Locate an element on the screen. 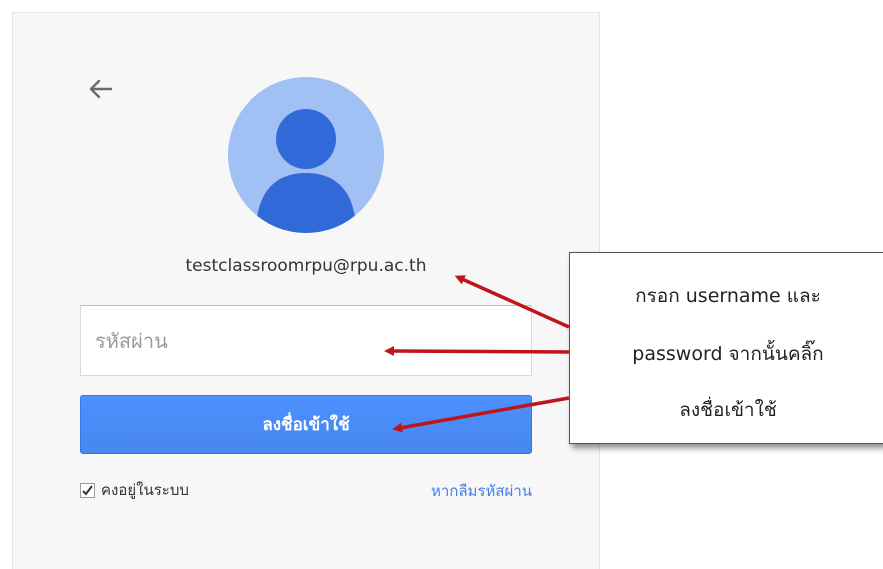 The width and height of the screenshot is (883, 569). back-button is located at coordinates (100, 89).